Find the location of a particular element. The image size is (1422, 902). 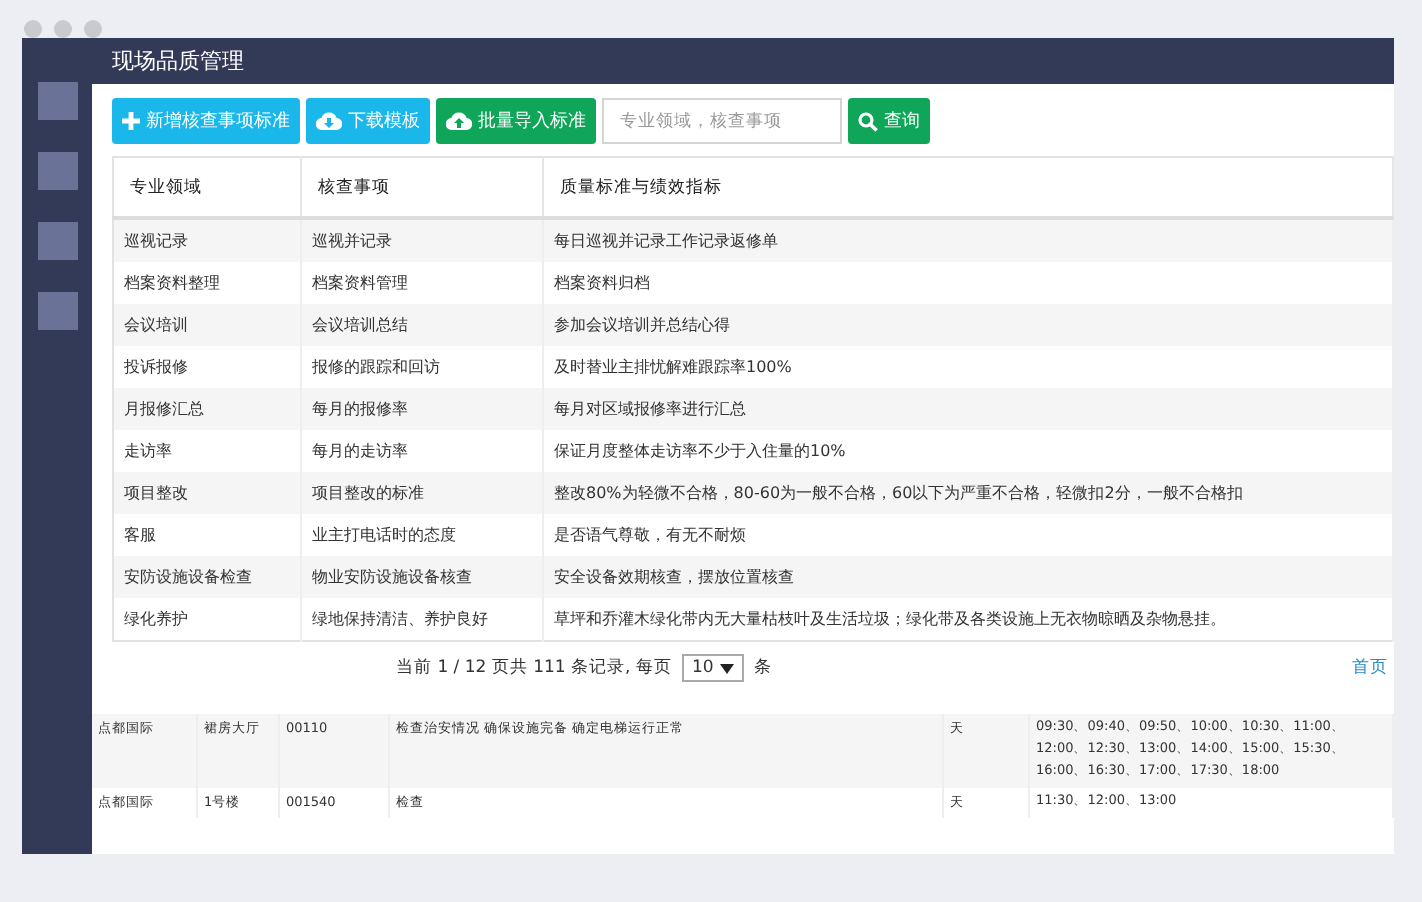

table-cell: 每月的报修率 is located at coordinates (422, 409).